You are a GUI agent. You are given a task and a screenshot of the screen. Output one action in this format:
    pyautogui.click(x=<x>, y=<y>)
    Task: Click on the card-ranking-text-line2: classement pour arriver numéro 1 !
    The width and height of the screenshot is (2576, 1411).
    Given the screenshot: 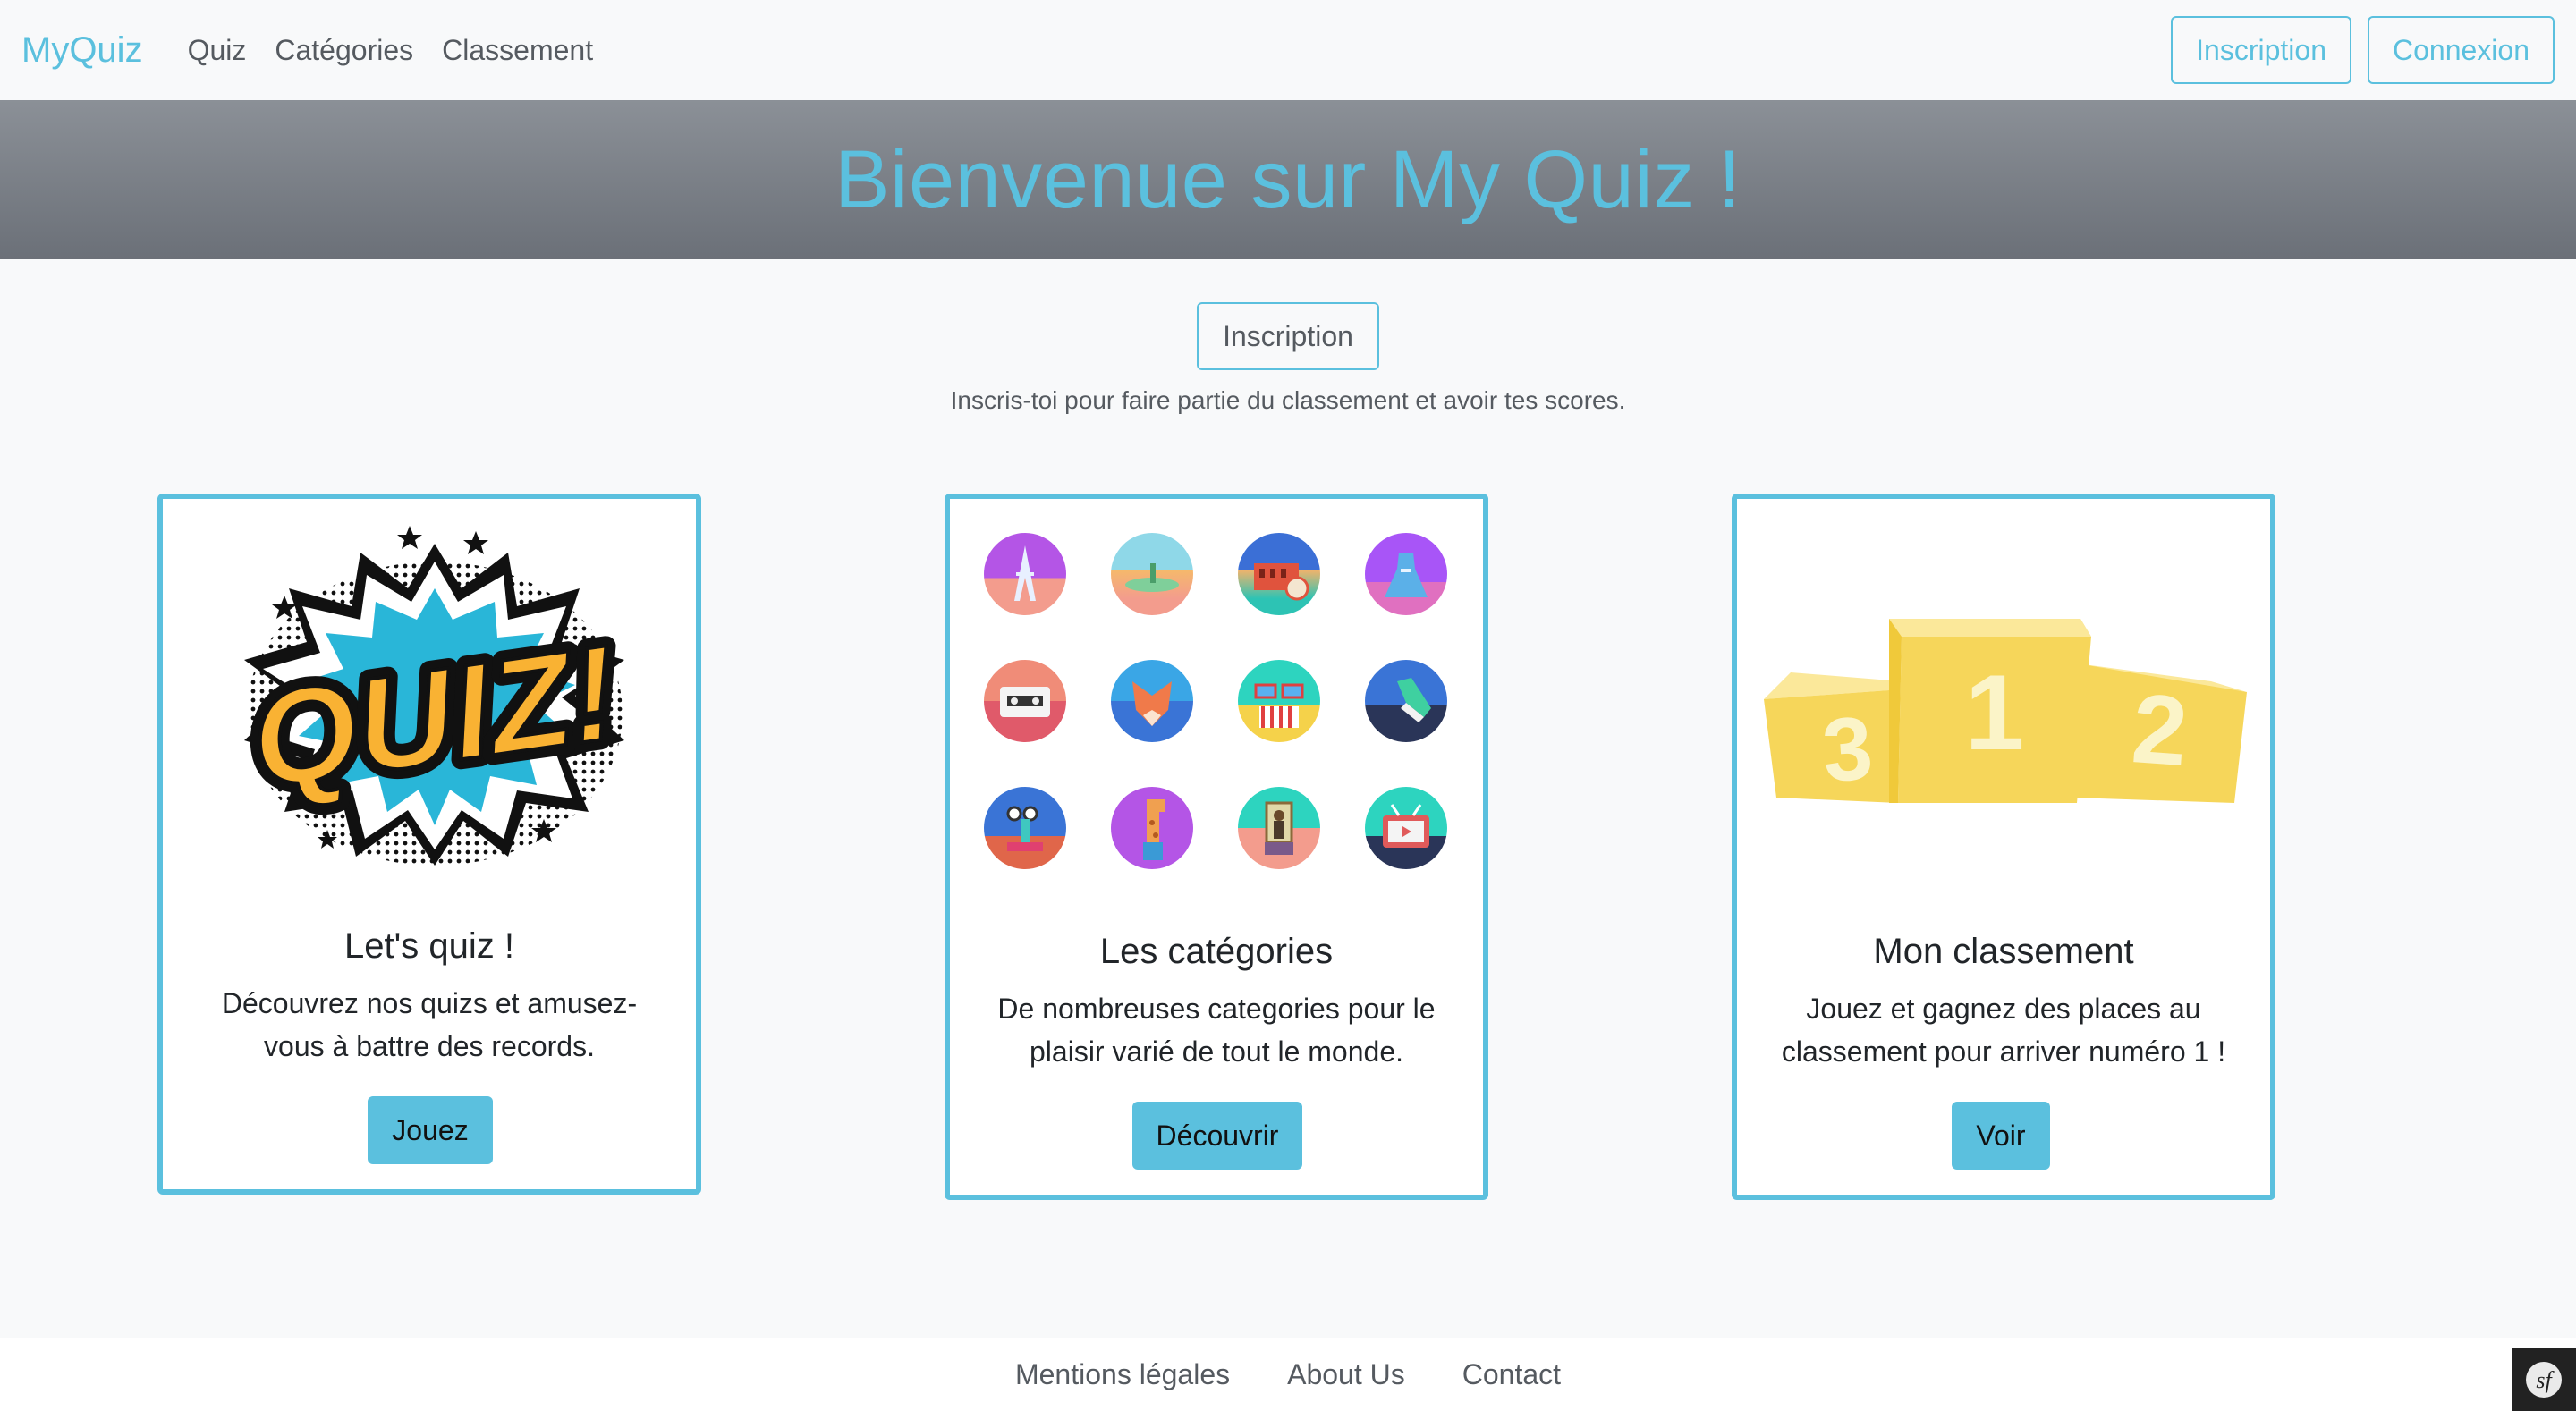 What is the action you would take?
    pyautogui.click(x=2003, y=1052)
    